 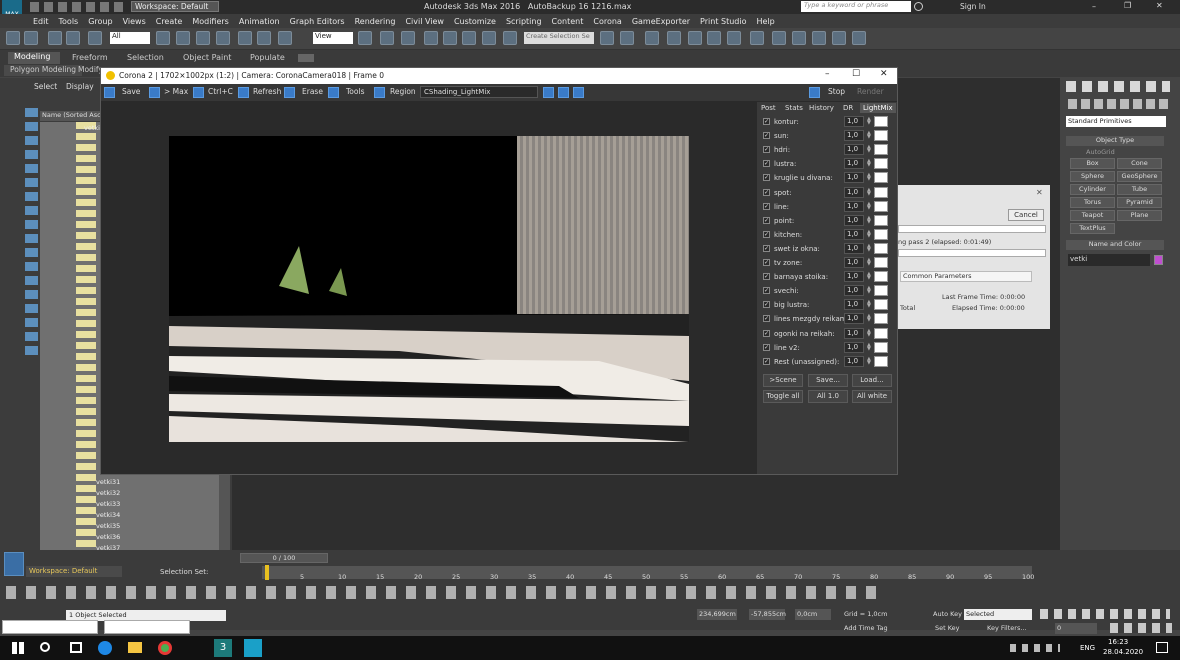 I want to click on viewport-nav-icons, so click(x=1141, y=628).